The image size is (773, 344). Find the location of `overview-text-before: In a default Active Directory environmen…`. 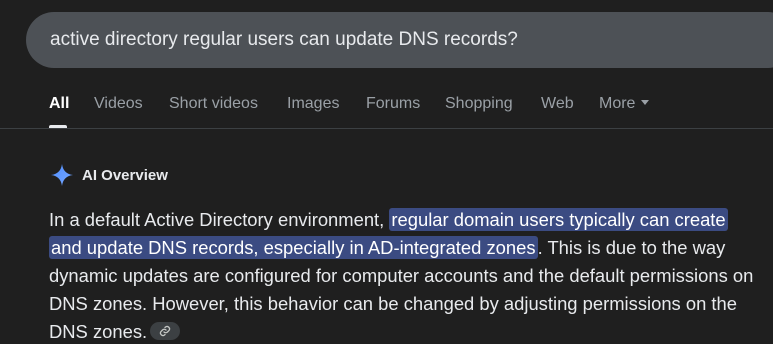

overview-text-before: In a default Active Directory environmen… is located at coordinates (219, 219).